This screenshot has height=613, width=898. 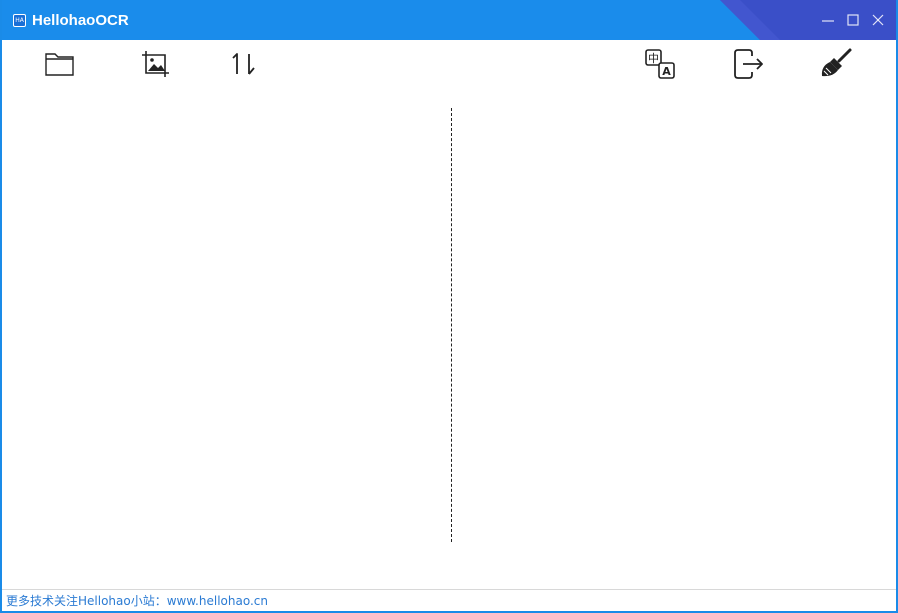 What do you see at coordinates (137, 601) in the screenshot?
I see `status-link: 更多技术关注Hellohao小站：www.hellohao.cn` at bounding box center [137, 601].